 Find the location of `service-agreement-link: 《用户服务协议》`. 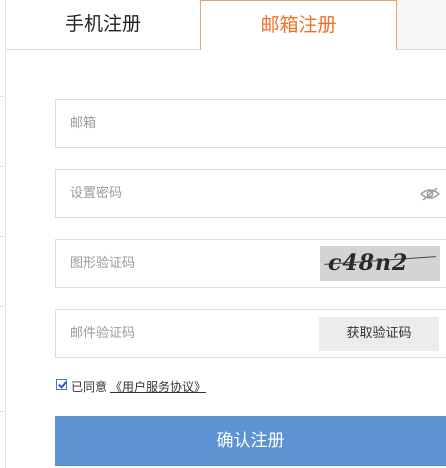

service-agreement-link: 《用户服务协议》 is located at coordinates (158, 386).